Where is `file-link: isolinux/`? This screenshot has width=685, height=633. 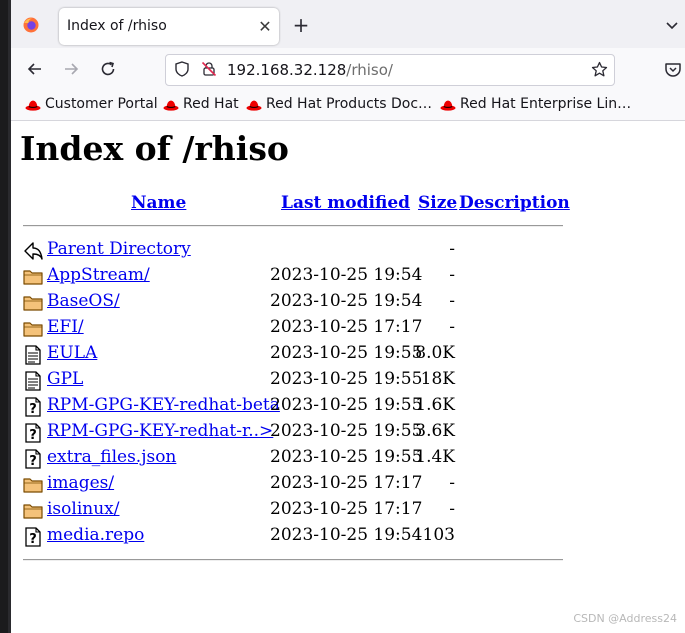
file-link: isolinux/ is located at coordinates (83, 509).